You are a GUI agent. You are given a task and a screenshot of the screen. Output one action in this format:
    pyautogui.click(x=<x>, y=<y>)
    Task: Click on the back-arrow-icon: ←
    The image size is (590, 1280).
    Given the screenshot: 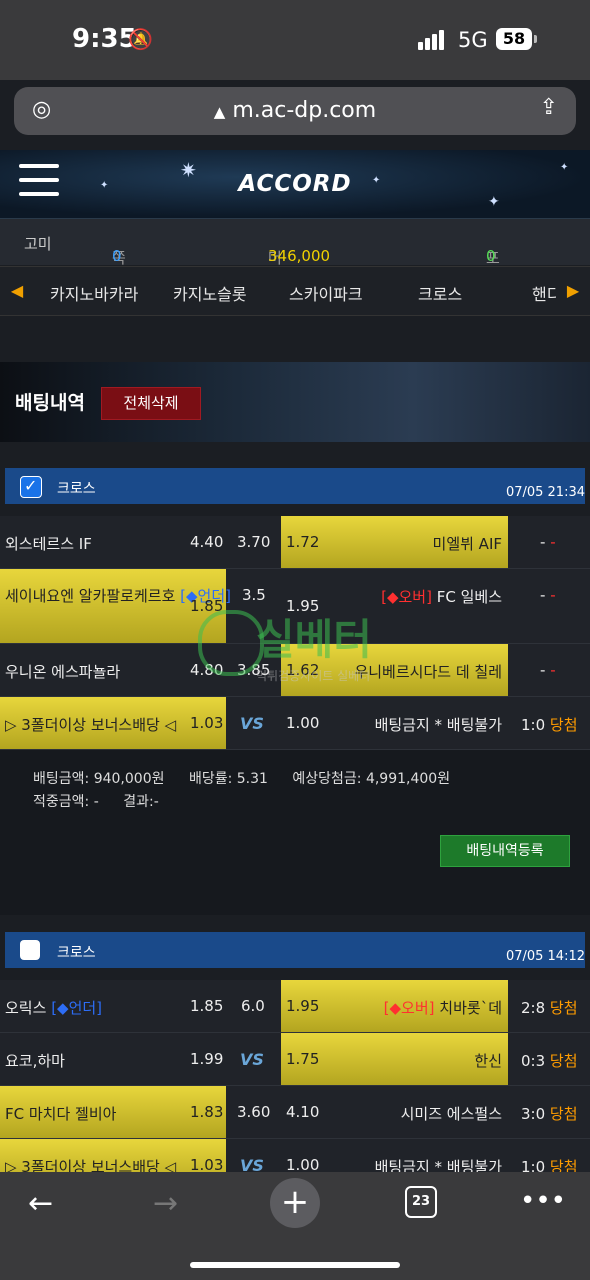 What is the action you would take?
    pyautogui.click(x=40, y=1203)
    